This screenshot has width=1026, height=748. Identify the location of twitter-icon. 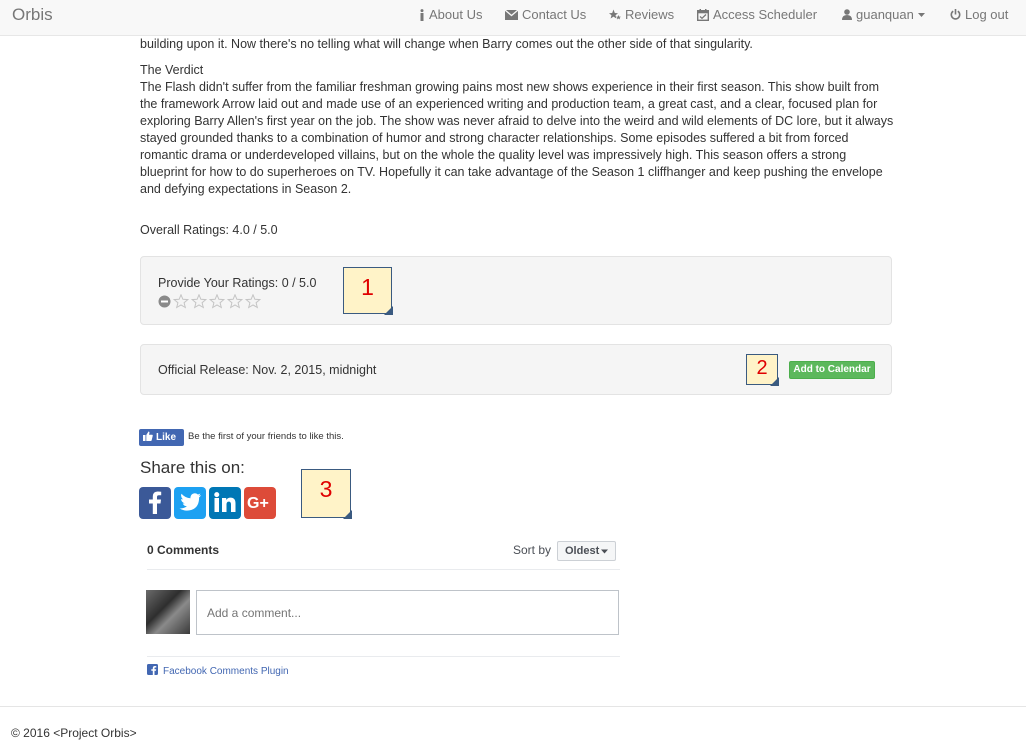
(190, 503).